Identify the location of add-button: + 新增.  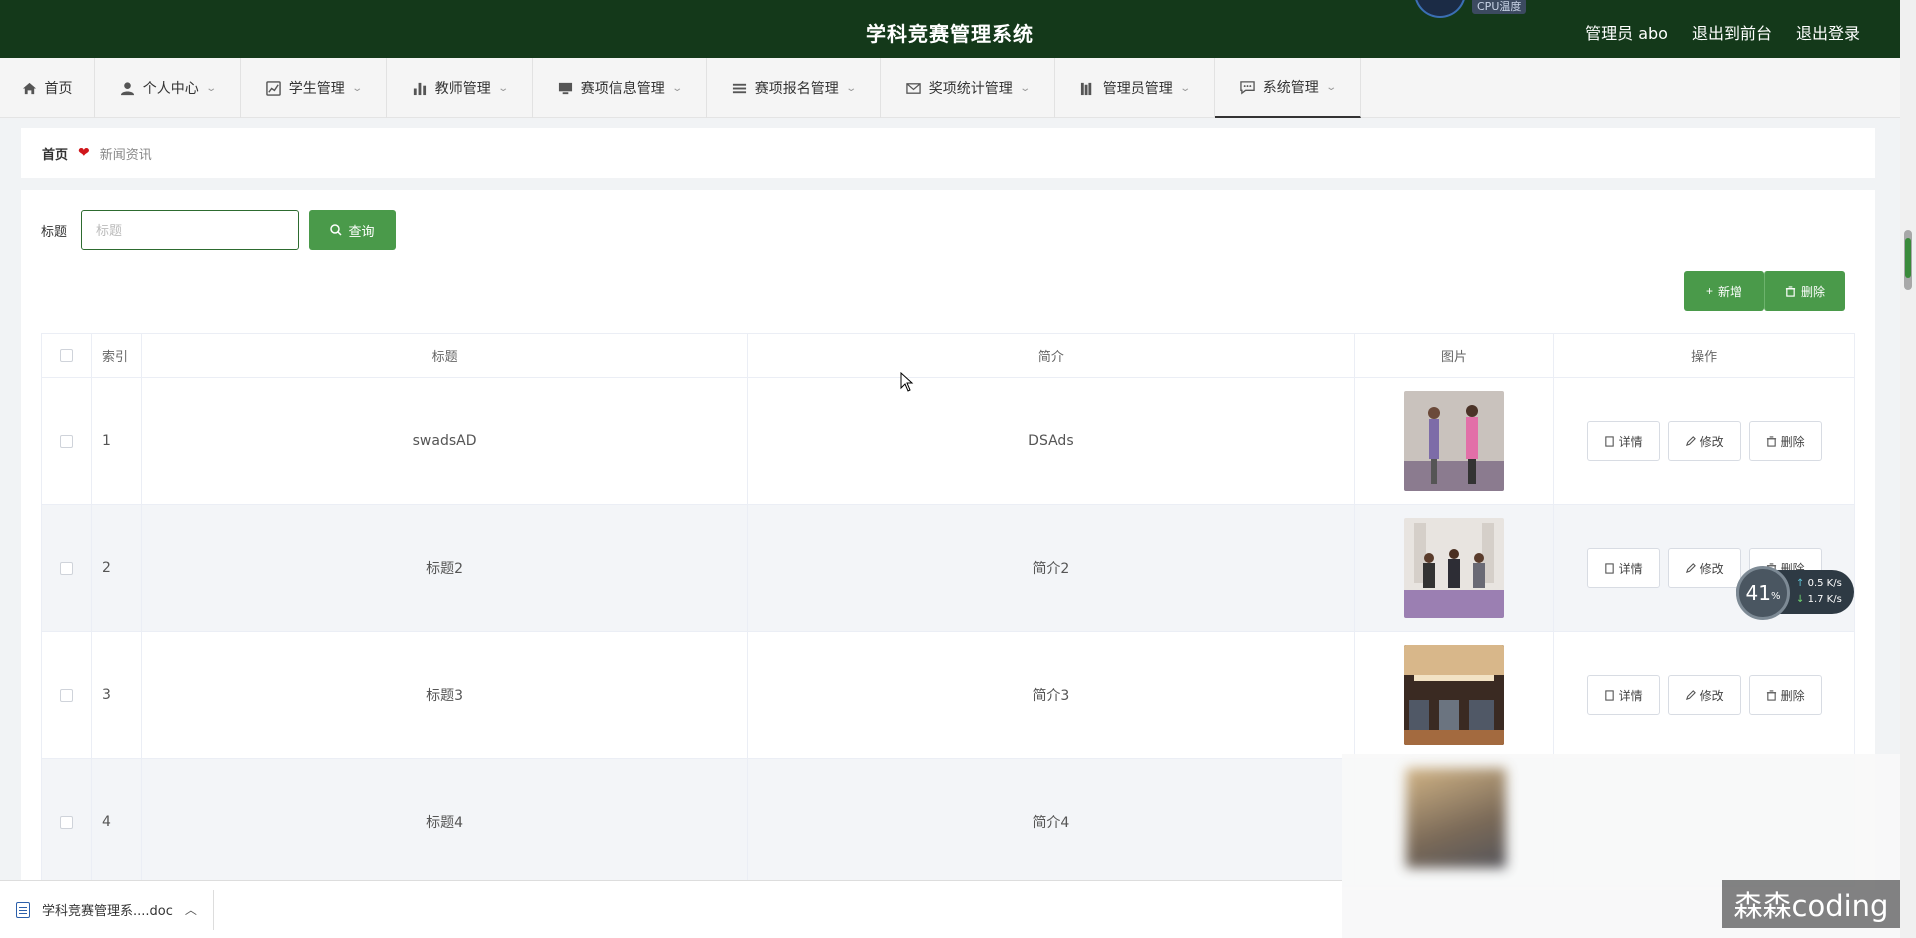
(1724, 291).